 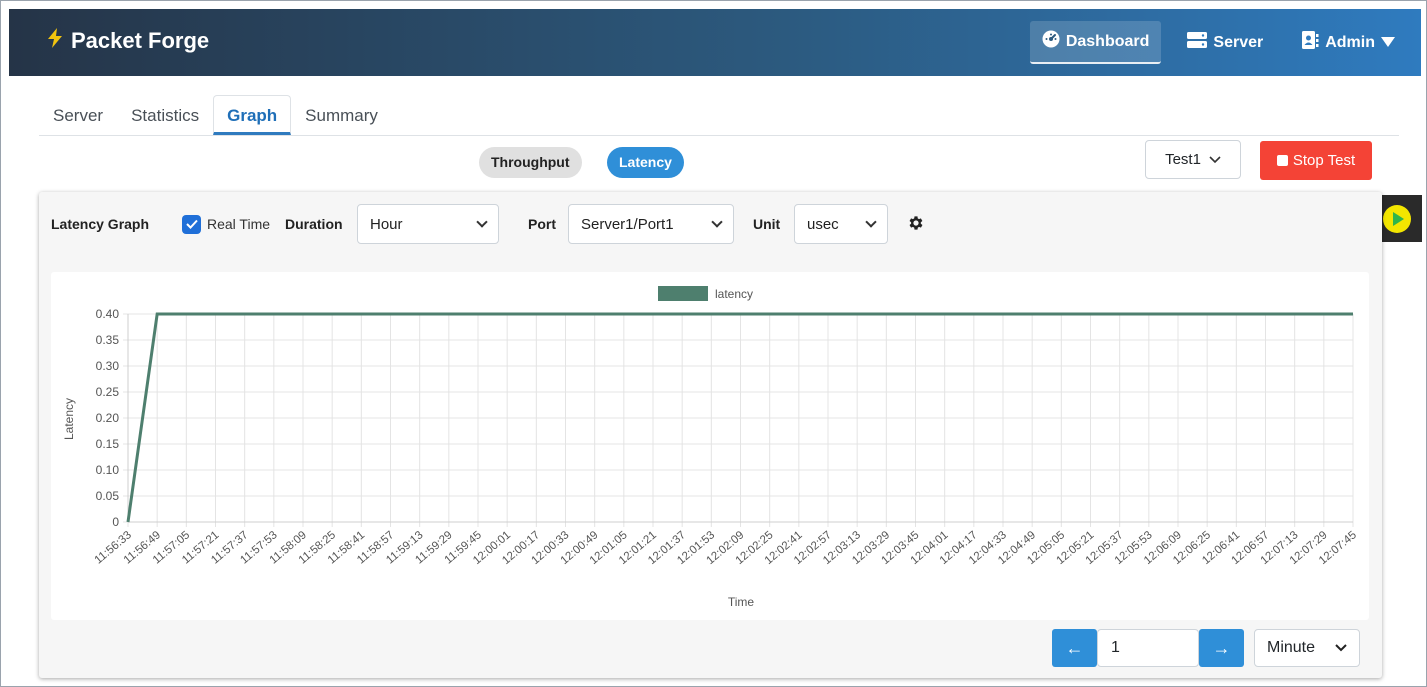 What do you see at coordinates (341, 115) in the screenshot?
I see `tab-summary: Summary` at bounding box center [341, 115].